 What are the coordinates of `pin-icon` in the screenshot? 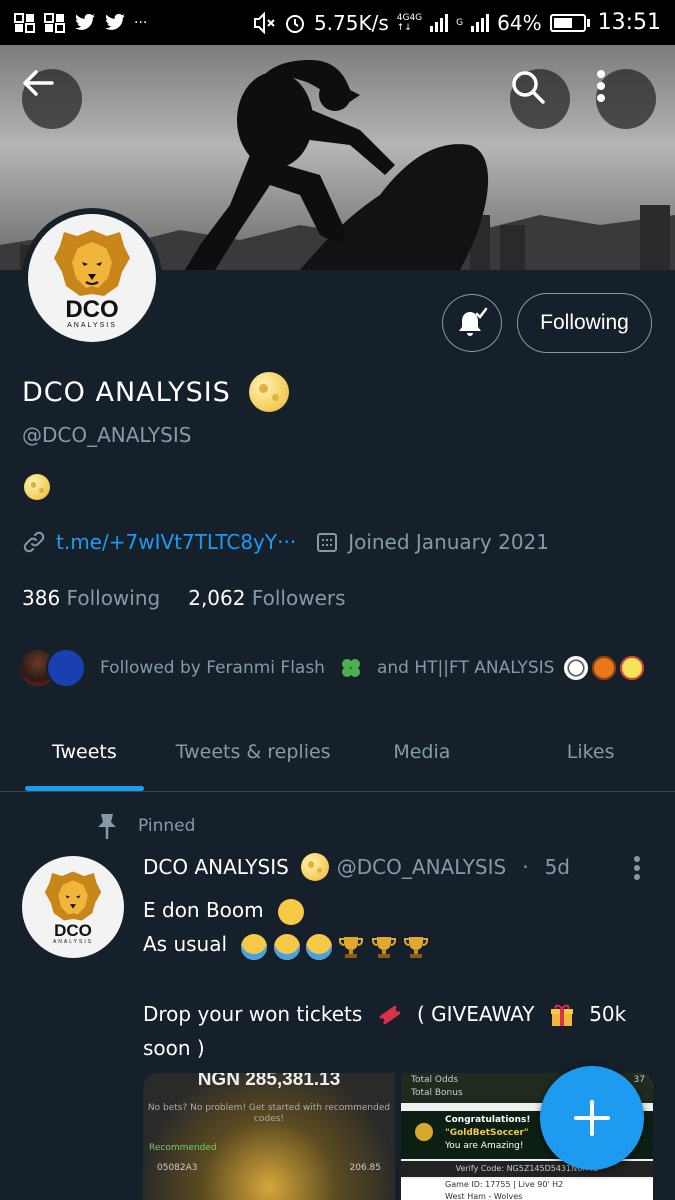 It's located at (107, 826).